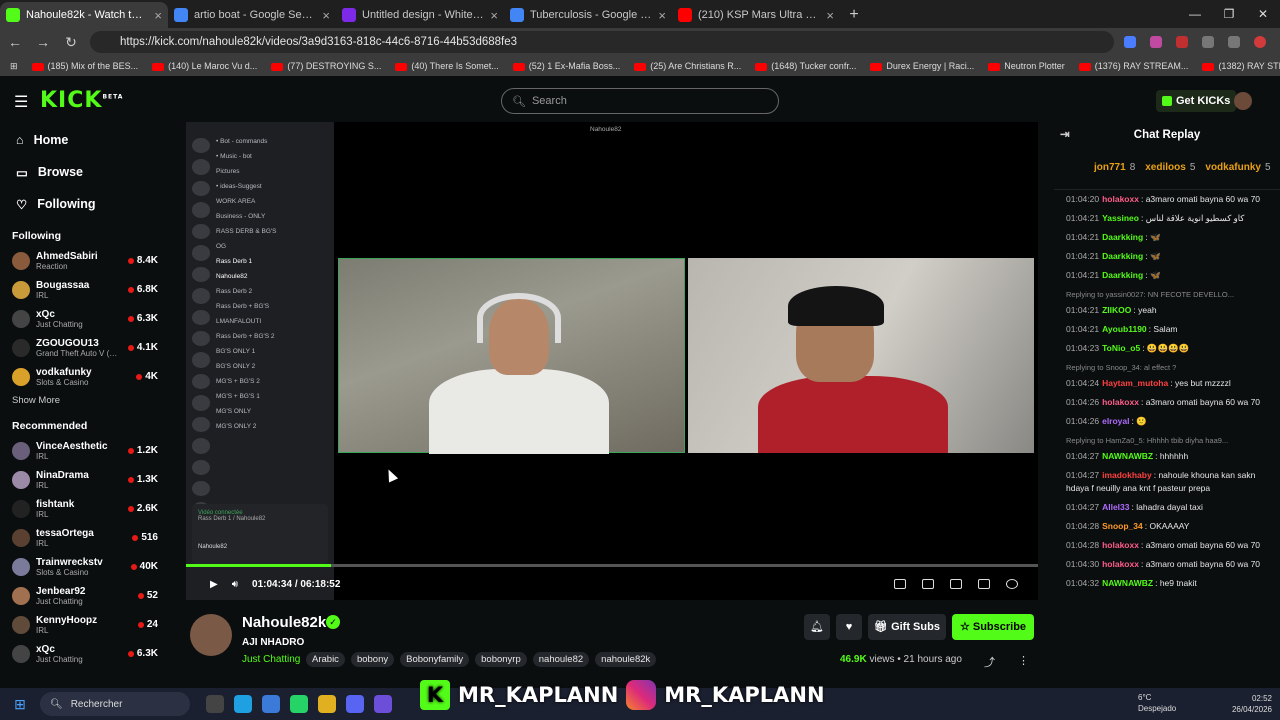  I want to click on browser-tab: (210) KSP Mars Ultra Direct: Lu ×, so click(756, 15).